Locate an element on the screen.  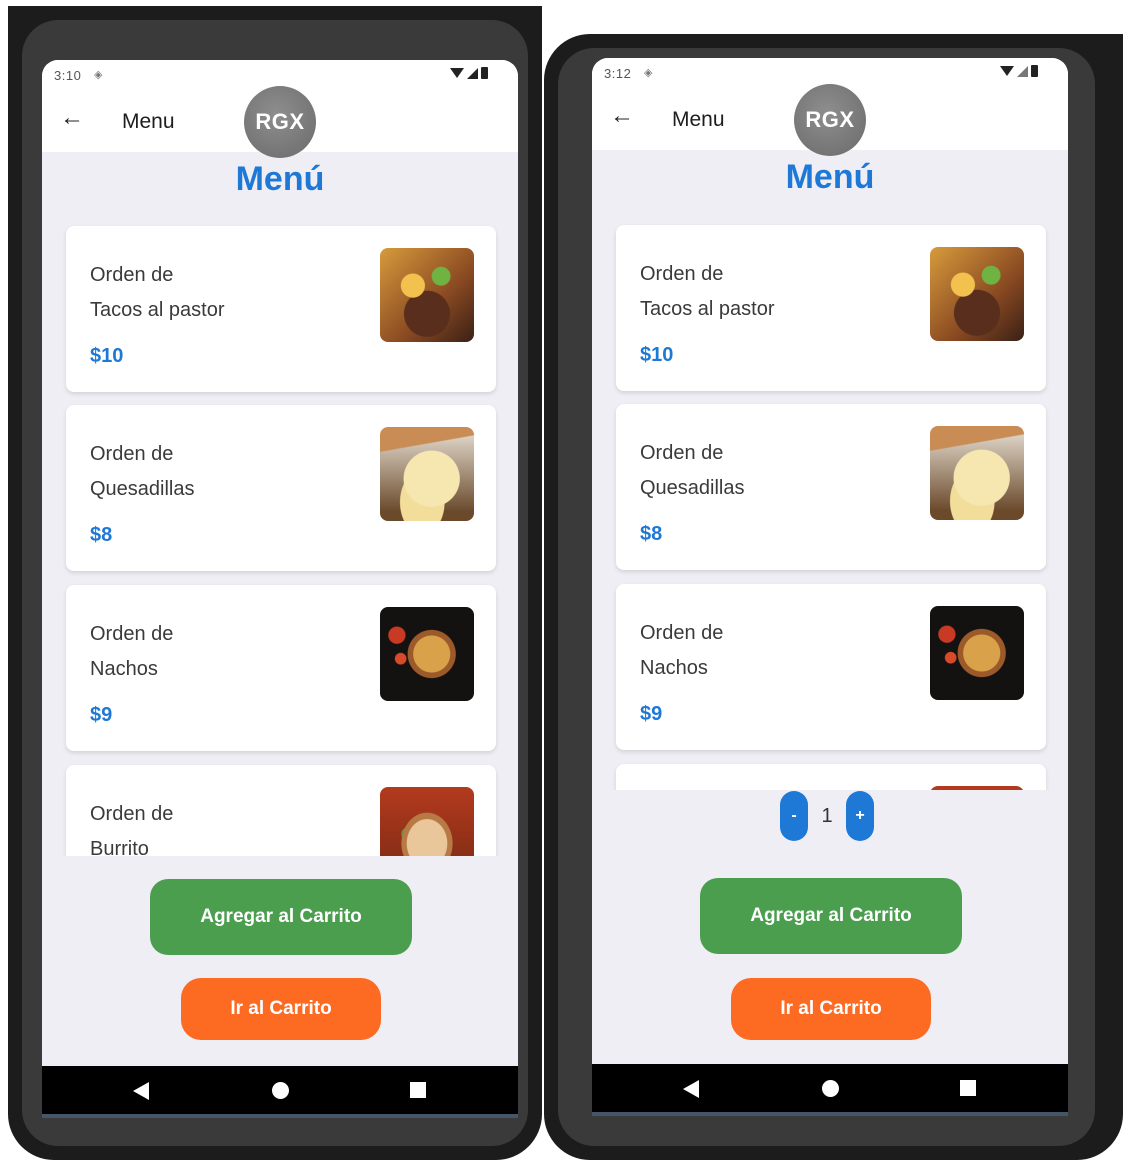
quantity-value: 1 is located at coordinates (827, 815).